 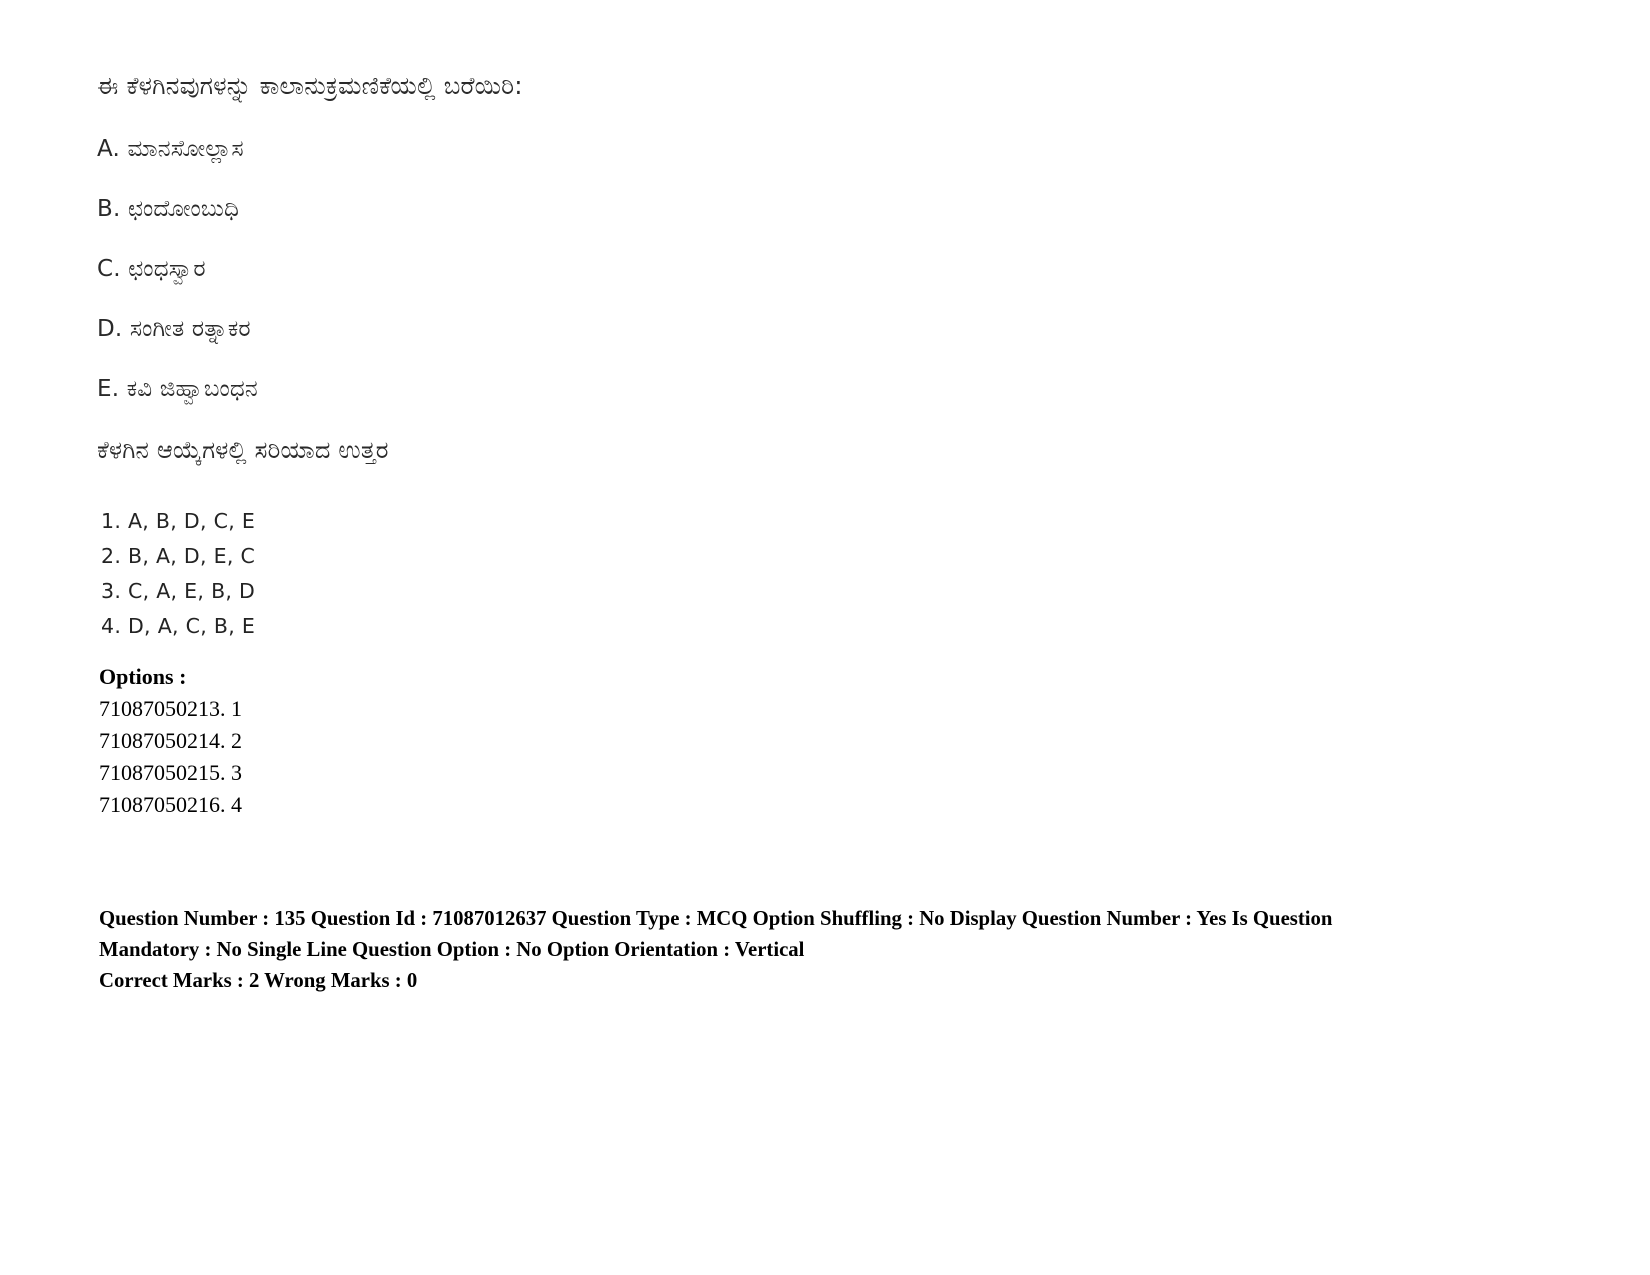 What do you see at coordinates (178, 556) in the screenshot?
I see `answer-choice-2: 2. B, A, D, E, C` at bounding box center [178, 556].